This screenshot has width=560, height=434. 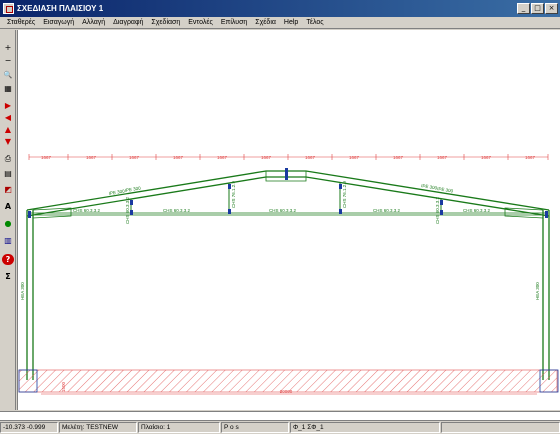 I want to click on menu-diagrafi: Διαγραφή, so click(x=128, y=22).